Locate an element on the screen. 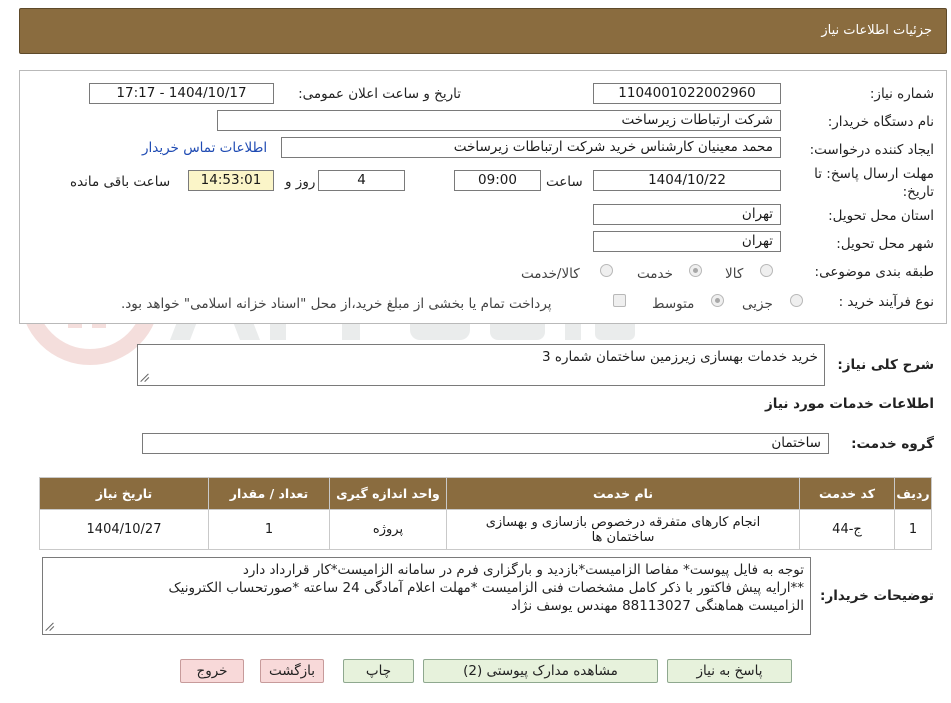 The height and width of the screenshot is (703, 951). view-attachments-button: مشاهده مدارک پیوستی (2) is located at coordinates (540, 671).